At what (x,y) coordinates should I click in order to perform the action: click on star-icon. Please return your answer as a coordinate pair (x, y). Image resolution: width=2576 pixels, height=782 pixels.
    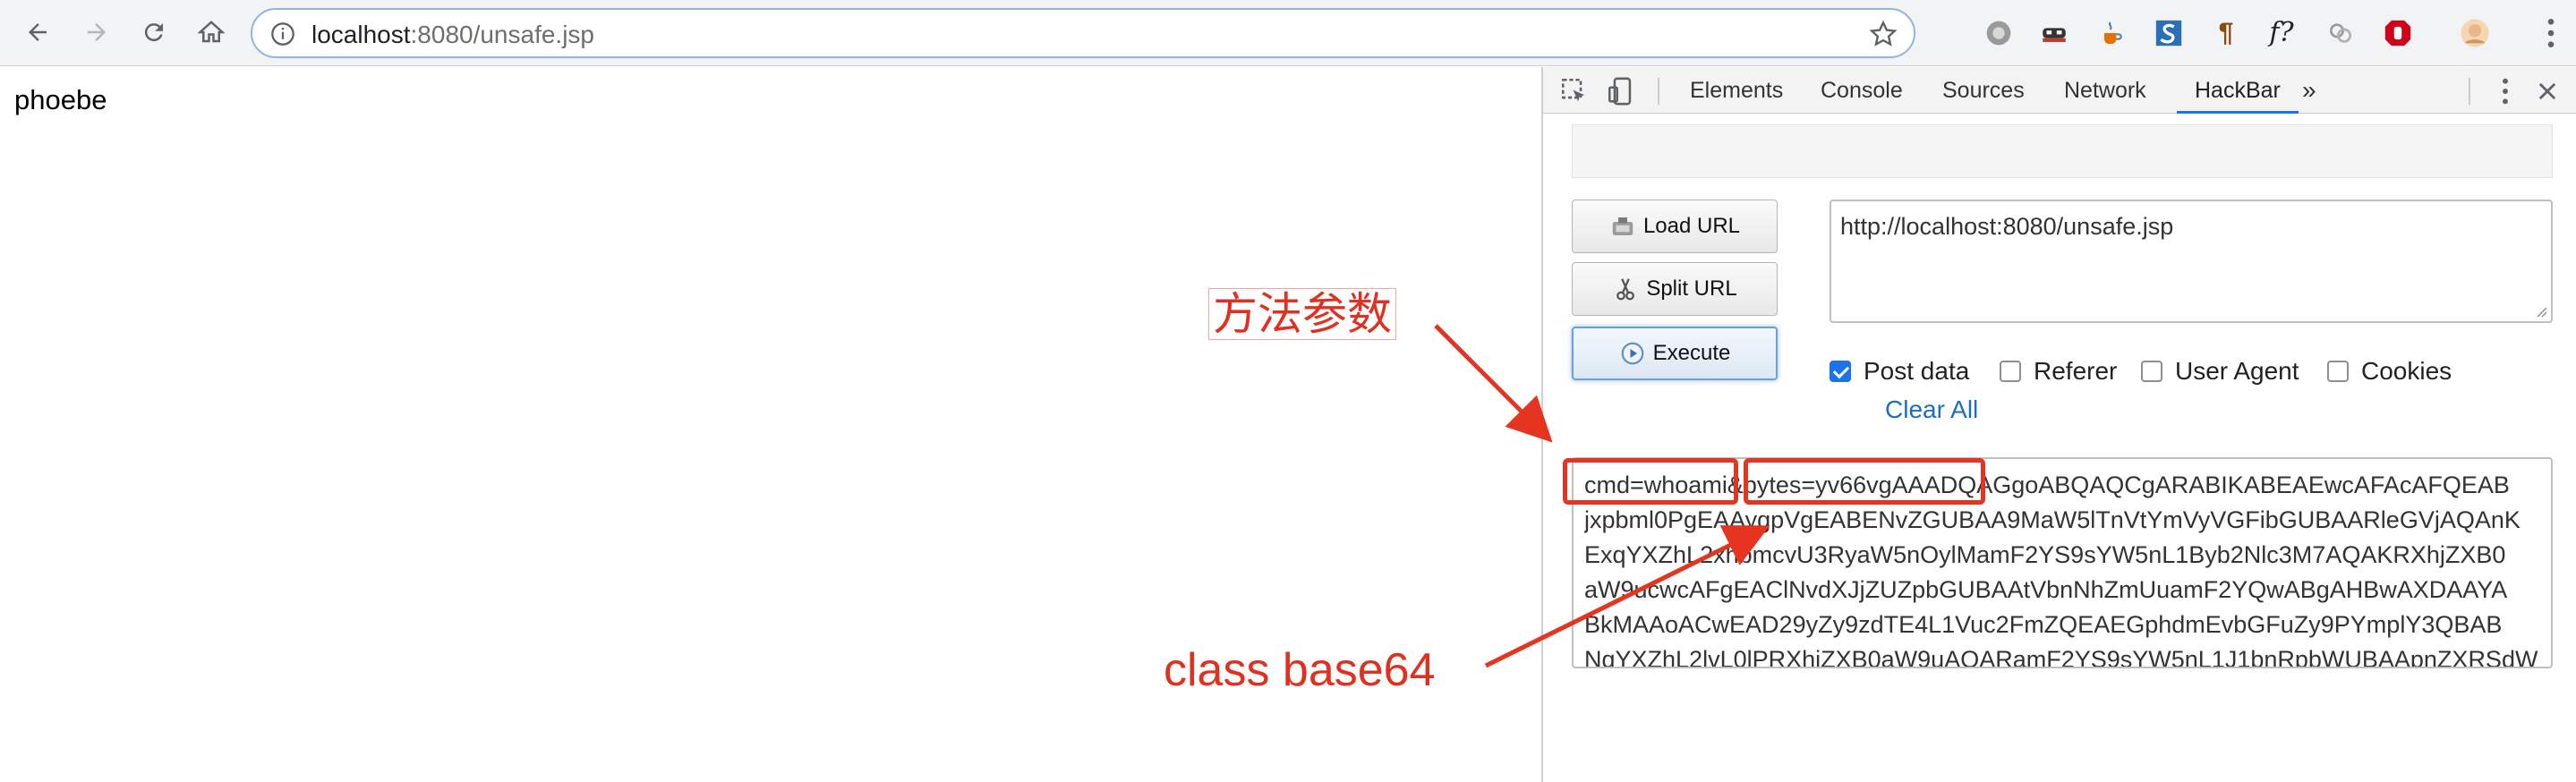
    Looking at the image, I should click on (1883, 34).